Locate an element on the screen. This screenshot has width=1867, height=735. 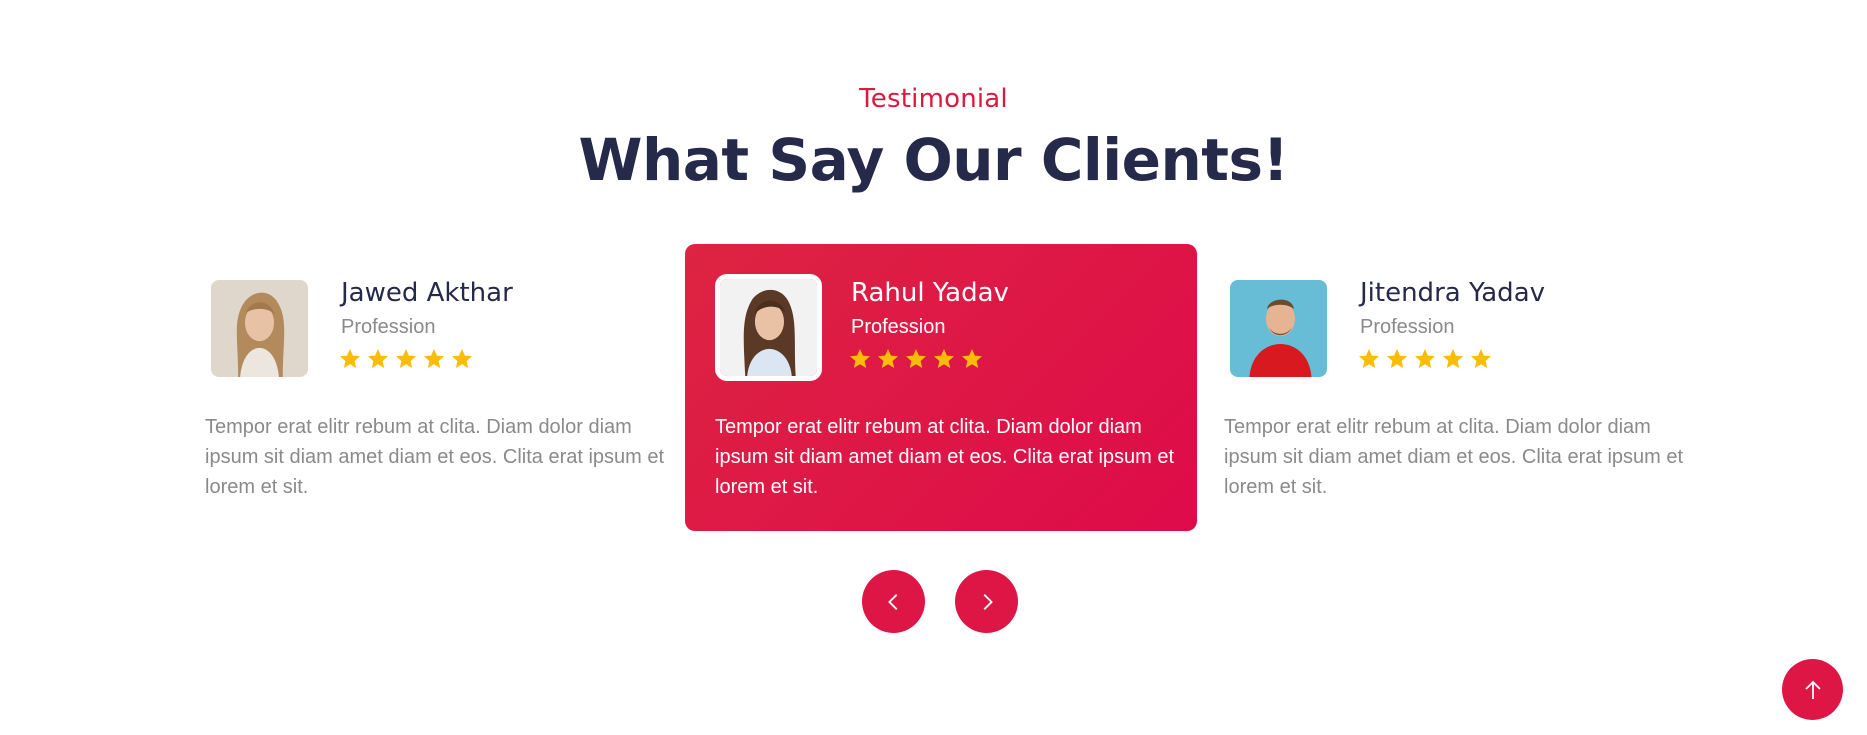
carousel-next-button is located at coordinates (986, 601).